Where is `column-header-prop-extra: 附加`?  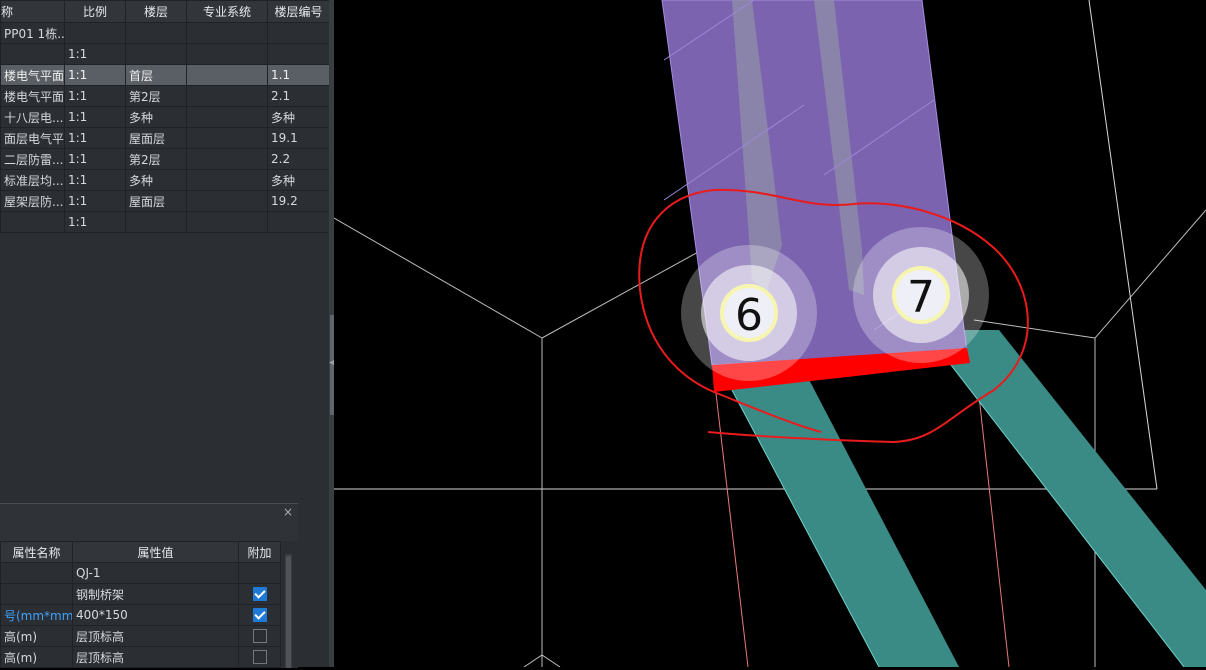 column-header-prop-extra: 附加 is located at coordinates (259, 552).